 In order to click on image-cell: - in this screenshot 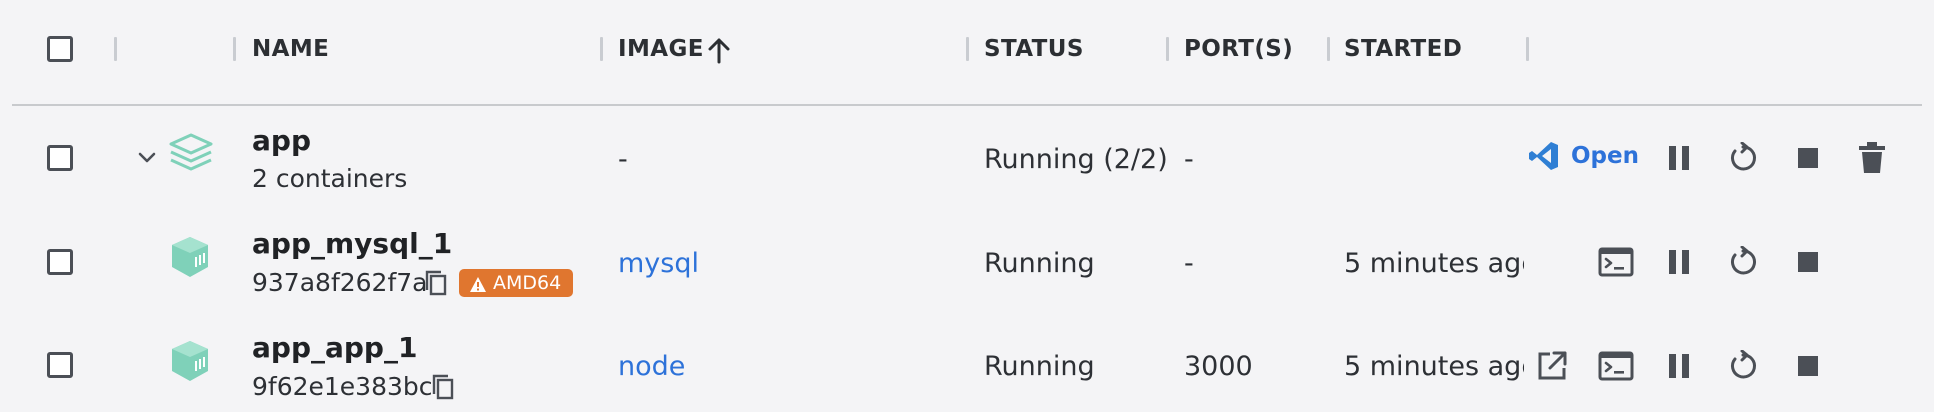, I will do `click(623, 159)`.